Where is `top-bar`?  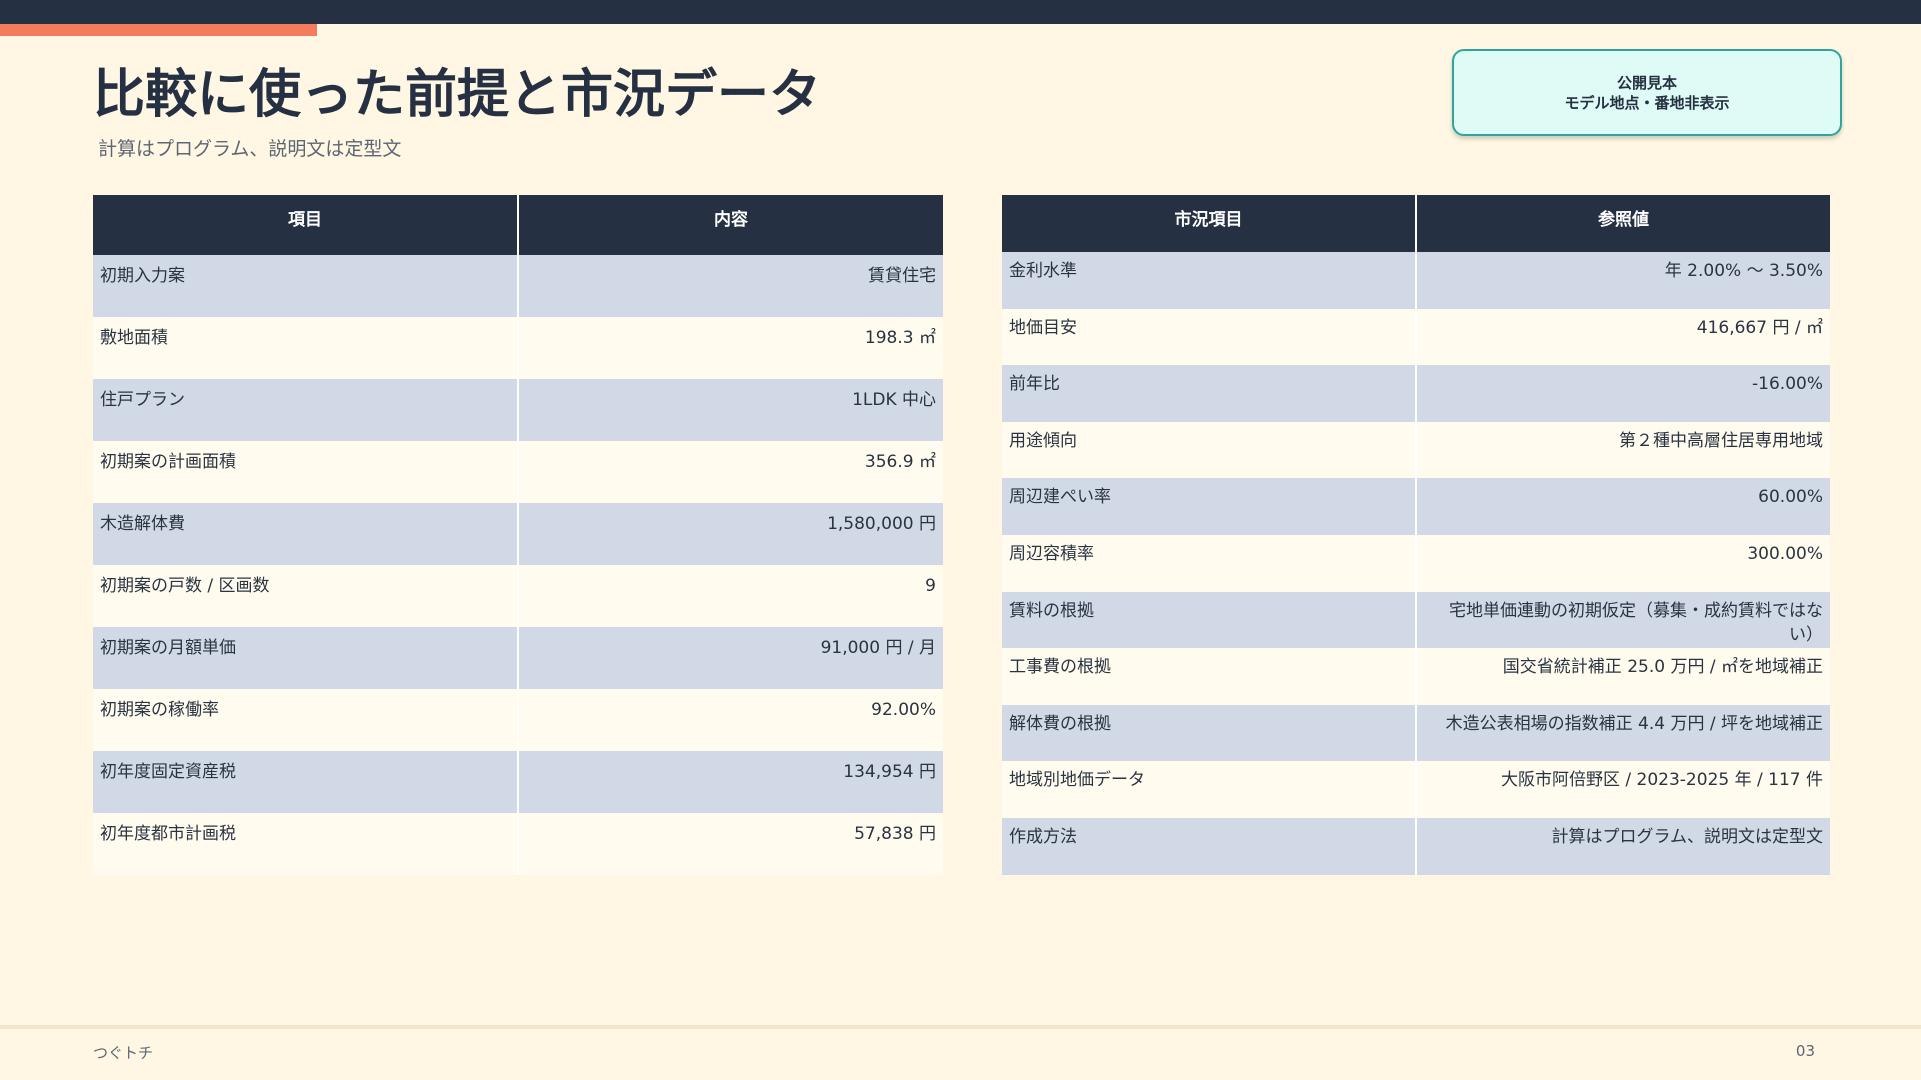 top-bar is located at coordinates (960, 12).